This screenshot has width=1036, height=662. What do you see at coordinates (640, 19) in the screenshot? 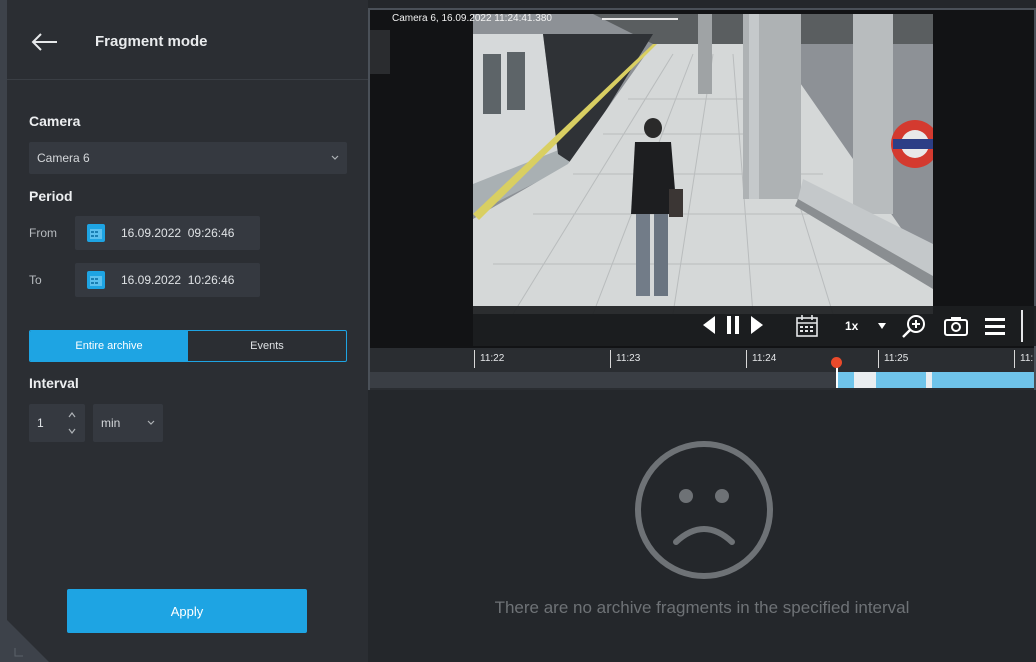
I see `overlay-underline` at bounding box center [640, 19].